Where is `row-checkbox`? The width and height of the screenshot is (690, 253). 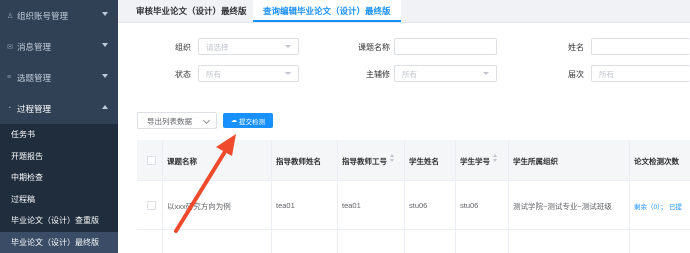 row-checkbox is located at coordinates (151, 205).